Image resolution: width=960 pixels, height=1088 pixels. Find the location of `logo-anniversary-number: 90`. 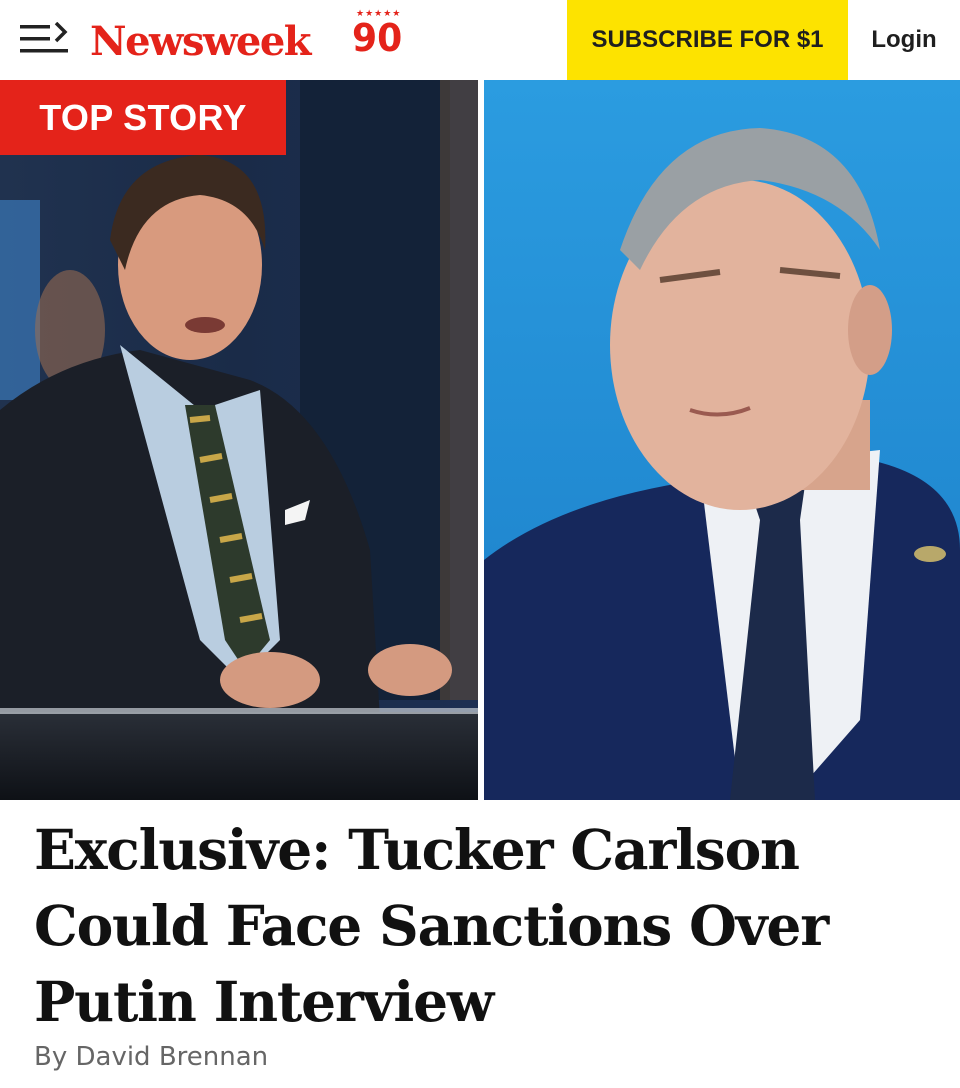

logo-anniversary-number: 90 is located at coordinates (377, 38).